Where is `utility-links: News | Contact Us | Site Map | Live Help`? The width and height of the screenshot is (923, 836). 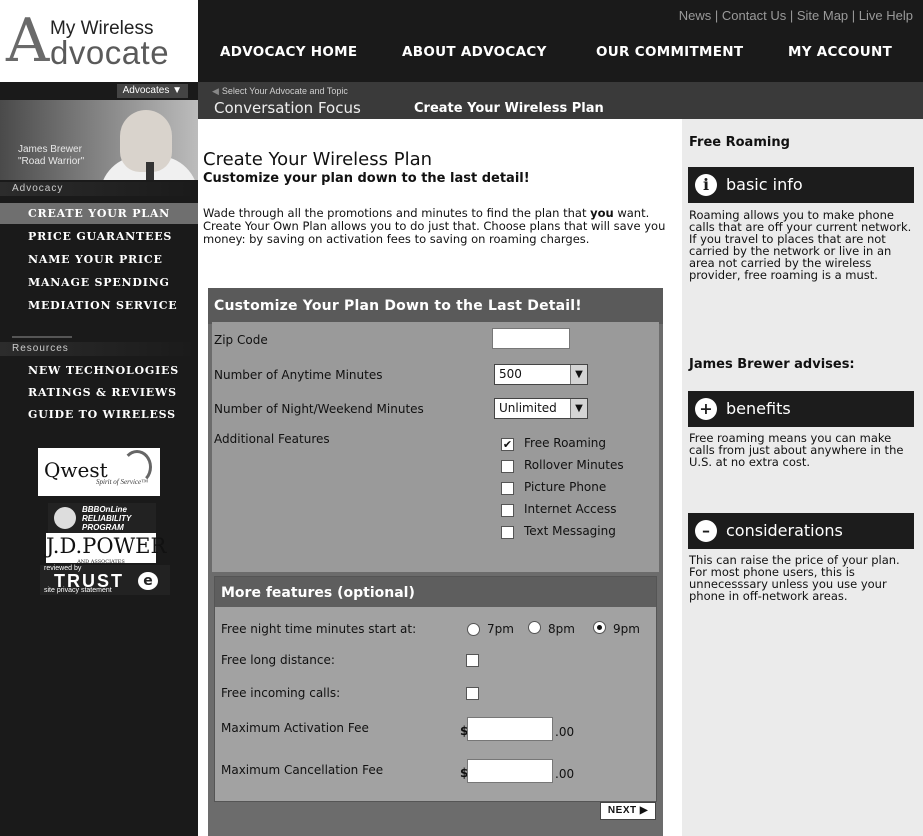 utility-links: News | Contact Us | Site Map | Live Help is located at coordinates (796, 15).